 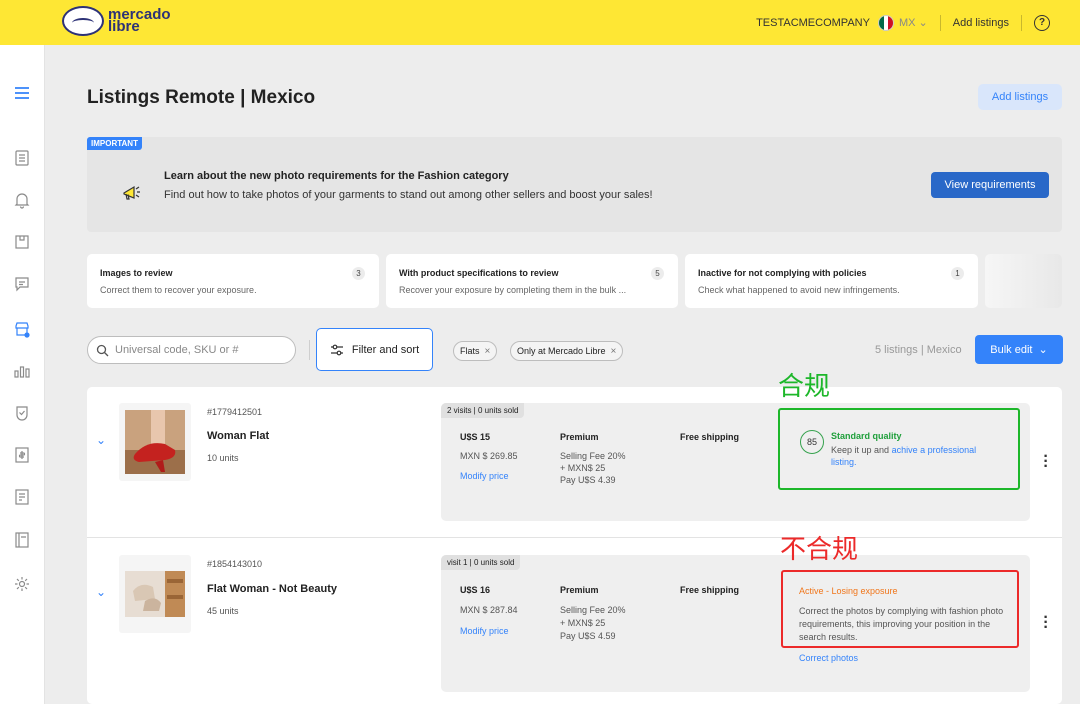 I want to click on bulk-edit-label: Bulk edit, so click(x=1011, y=349).